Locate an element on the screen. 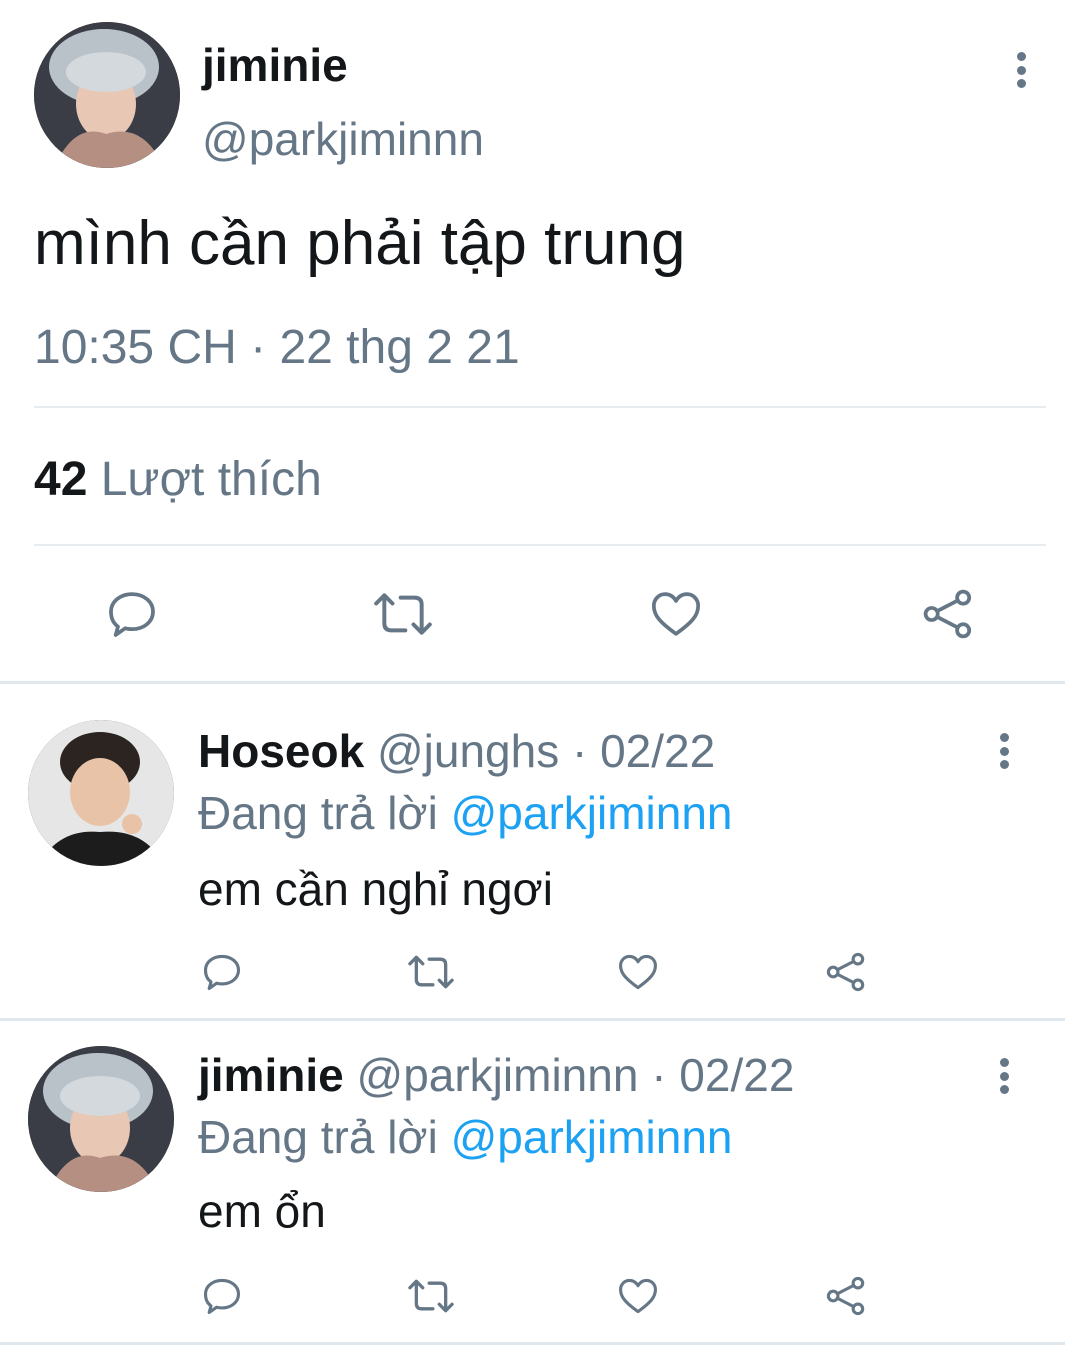 This screenshot has height=1347, width=1065. avatar-main-image is located at coordinates (107, 95).